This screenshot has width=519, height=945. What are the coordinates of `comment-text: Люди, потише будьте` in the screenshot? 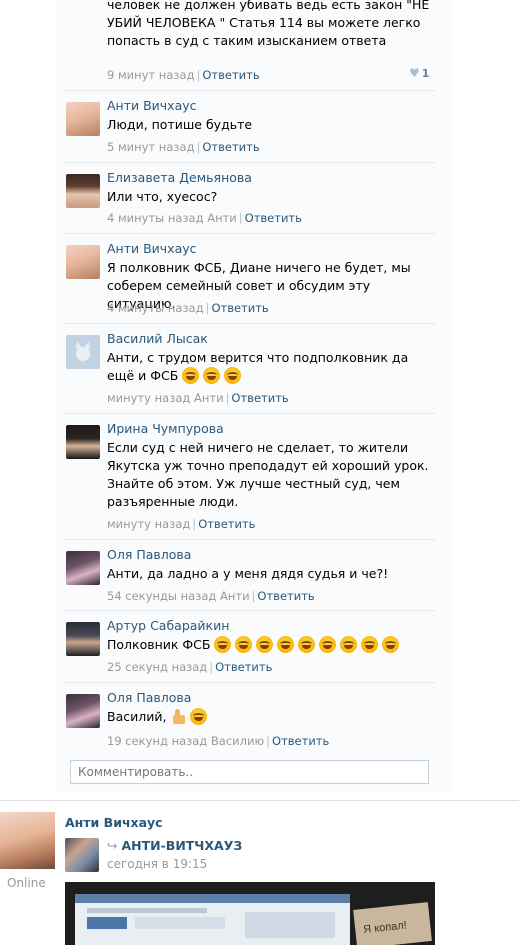 It's located at (180, 124).